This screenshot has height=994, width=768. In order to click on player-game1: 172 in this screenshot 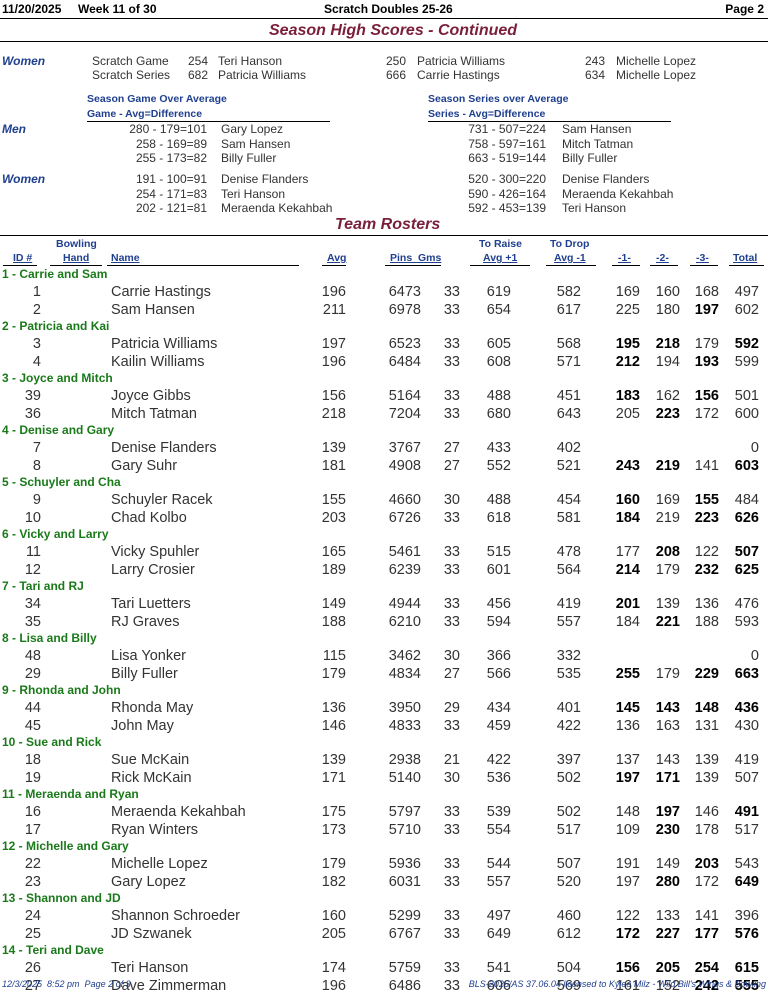, I will do `click(627, 933)`.